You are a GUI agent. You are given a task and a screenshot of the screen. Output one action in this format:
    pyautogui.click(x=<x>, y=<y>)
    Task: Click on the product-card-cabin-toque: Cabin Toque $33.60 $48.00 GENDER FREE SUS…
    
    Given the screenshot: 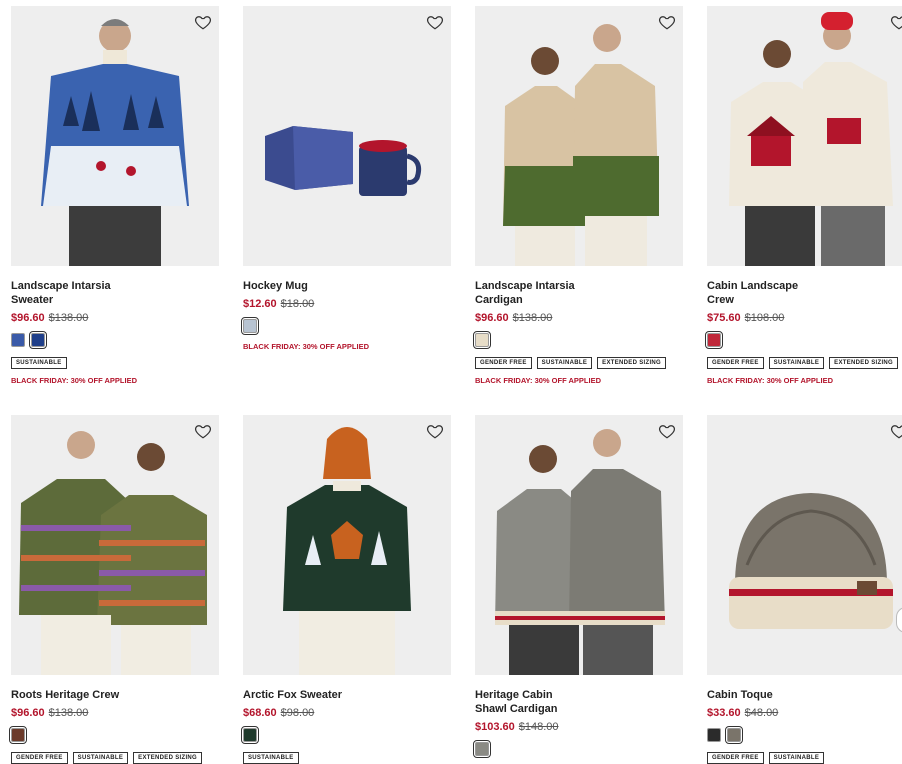 What is the action you would take?
    pyautogui.click(x=804, y=589)
    